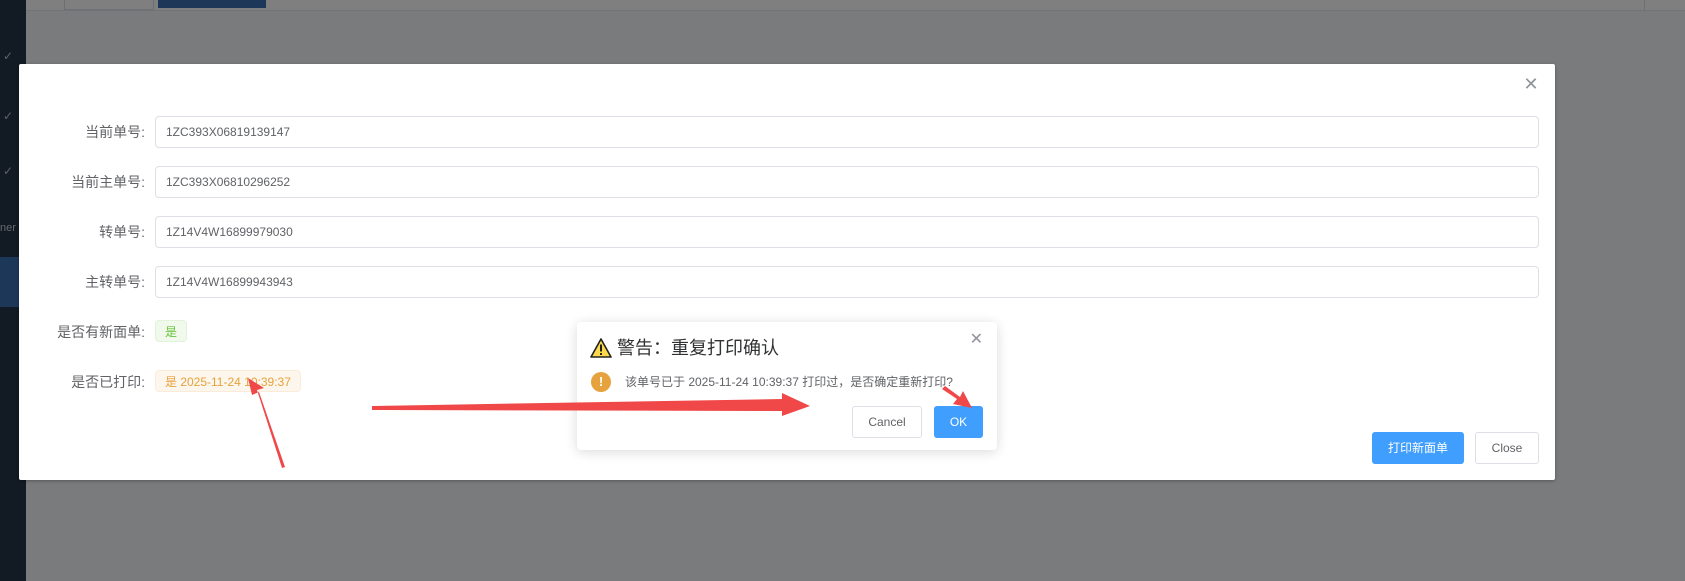 The height and width of the screenshot is (581, 1685). I want to click on form-row-current-master-number: 当前主单号: 1ZC393X06810296252, so click(787, 182).